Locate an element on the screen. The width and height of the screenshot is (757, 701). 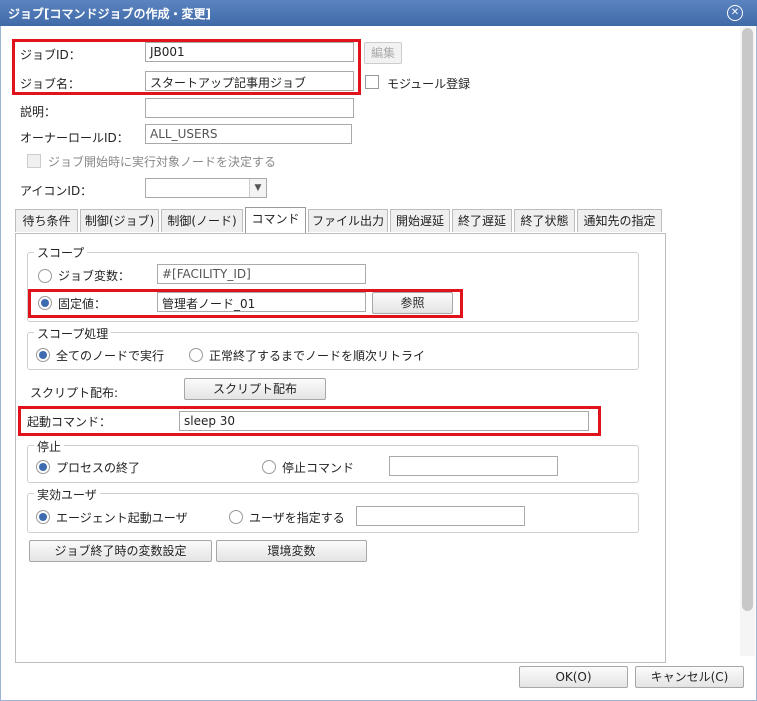
all-nodes-label: 全てのノードで実行 is located at coordinates (110, 356).